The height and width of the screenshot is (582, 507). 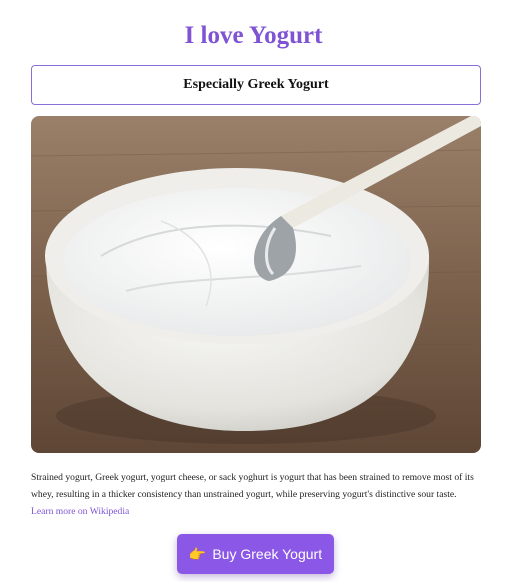 I want to click on page-title: I love Yogurt, so click(x=253, y=35).